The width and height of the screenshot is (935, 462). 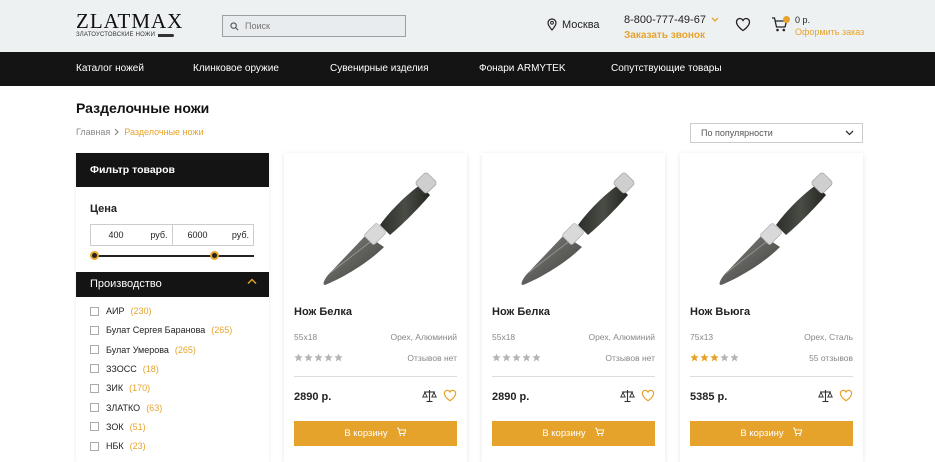 What do you see at coordinates (115, 446) in the screenshot?
I see `producer-name: НБК` at bounding box center [115, 446].